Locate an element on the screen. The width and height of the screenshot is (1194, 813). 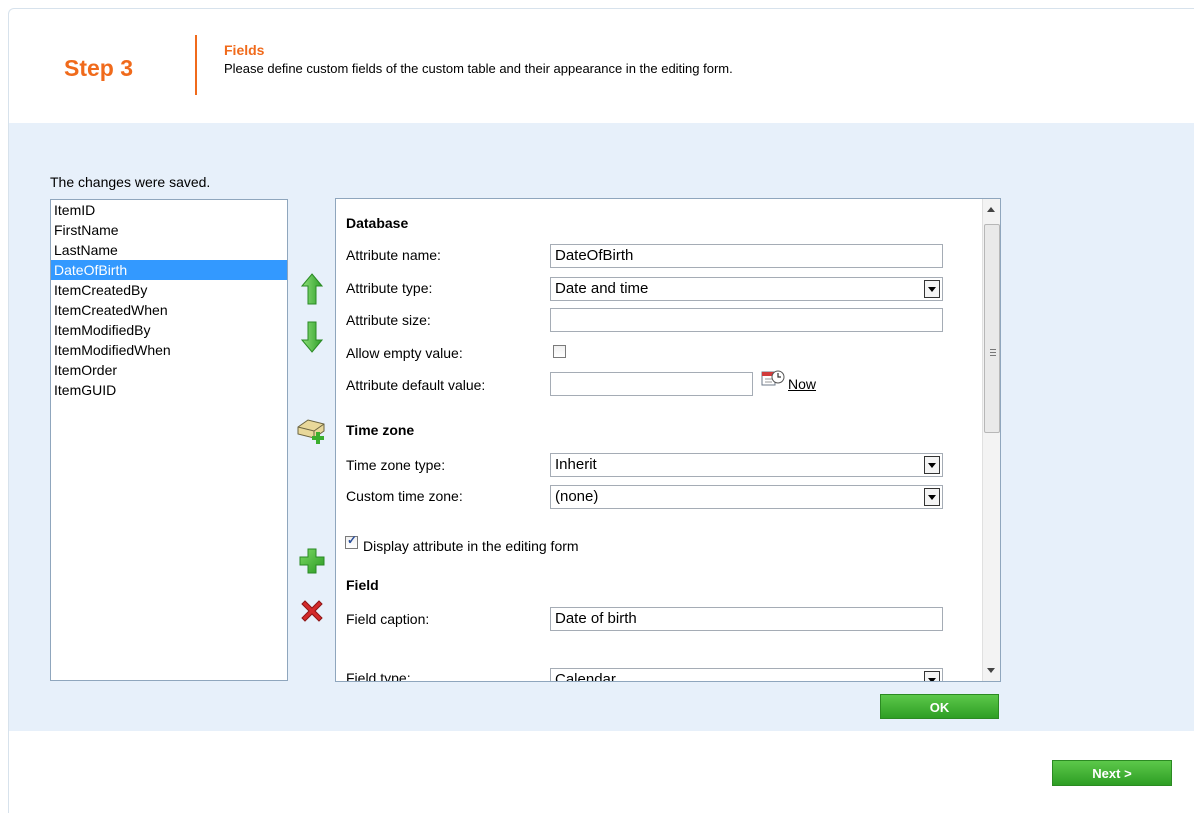
calendar-clock-icon is located at coordinates (773, 379).